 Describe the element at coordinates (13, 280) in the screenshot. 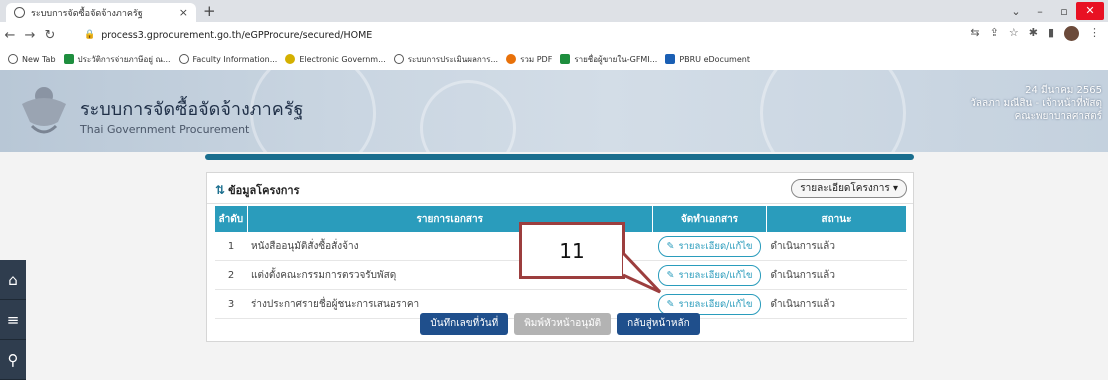

I see `home-icon: ⌂` at that location.